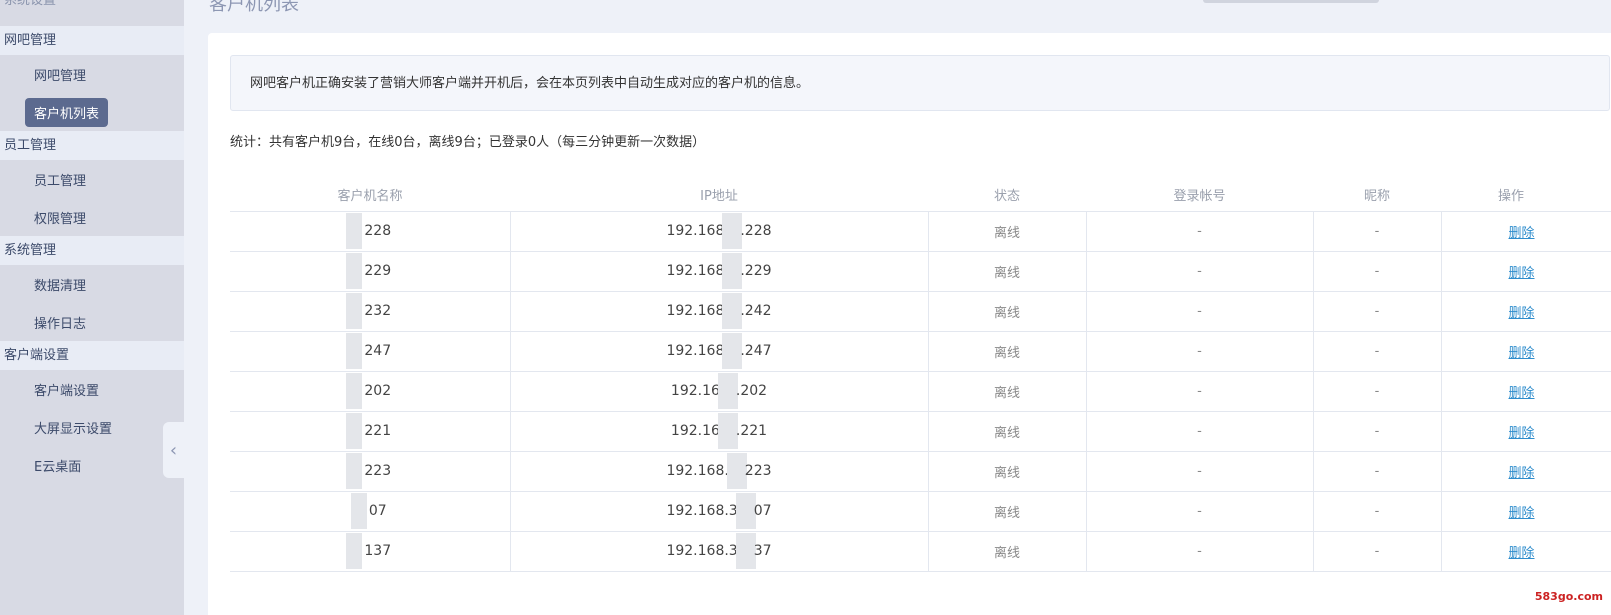  What do you see at coordinates (370, 311) in the screenshot?
I see `cell-name: 232` at bounding box center [370, 311].